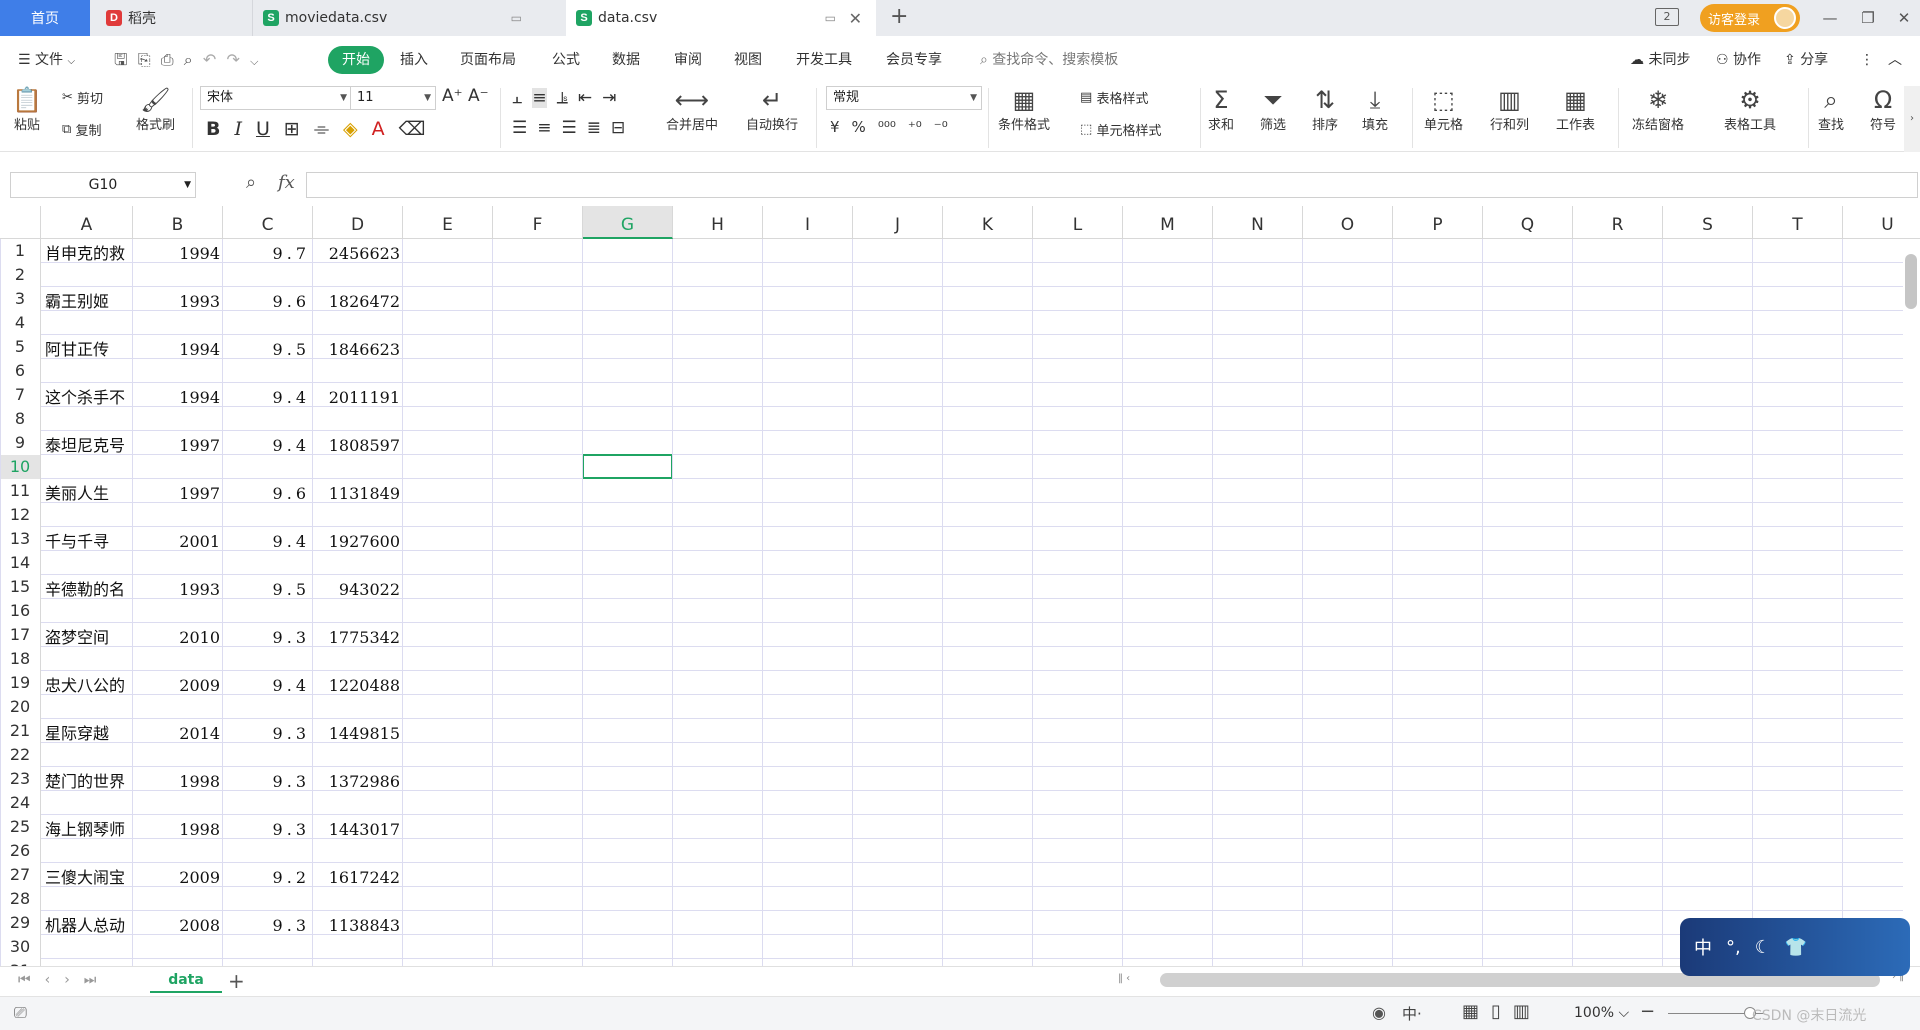 The height and width of the screenshot is (1030, 1920). I want to click on save-icon: 🖫, so click(121, 59).